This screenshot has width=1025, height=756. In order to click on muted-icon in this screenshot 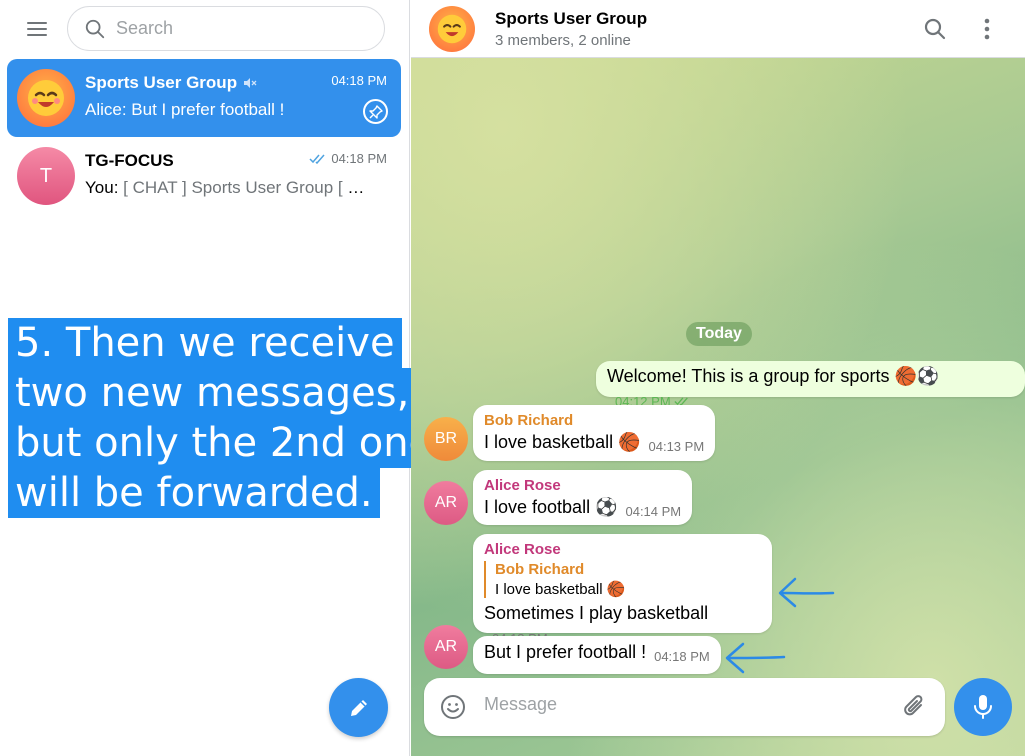, I will do `click(250, 83)`.